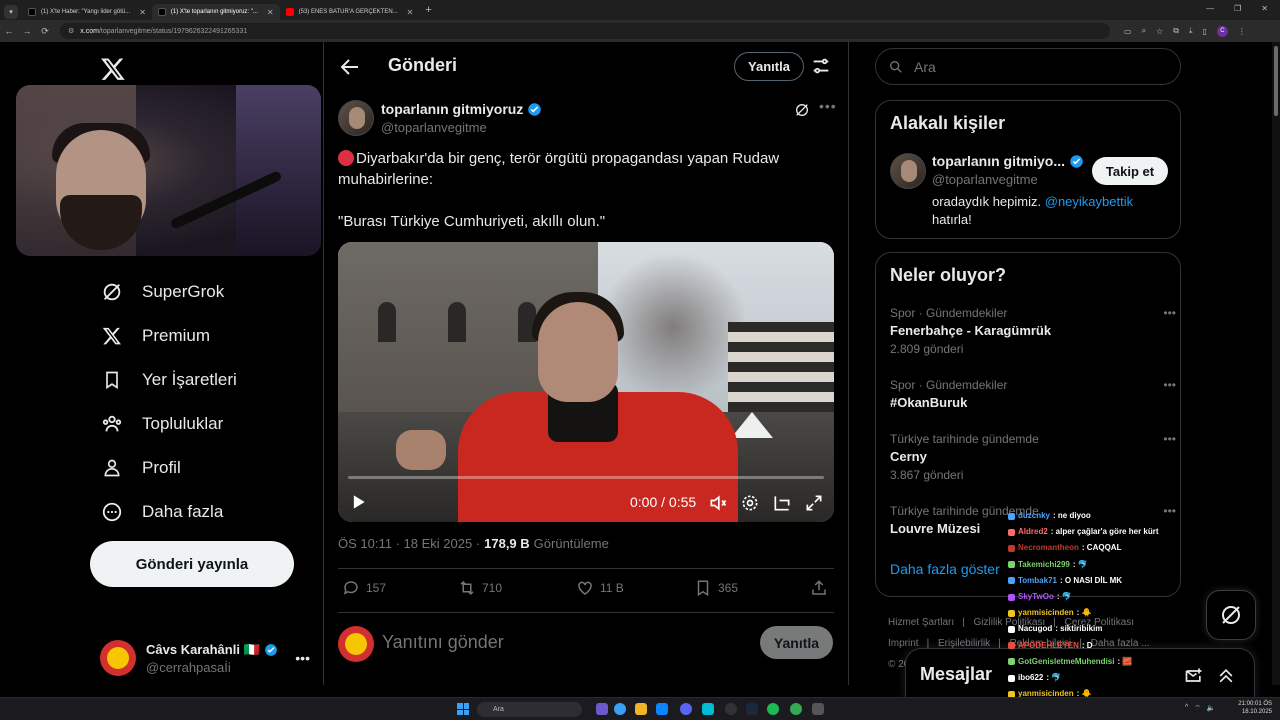 The image size is (1280, 720). I want to click on author-handle: @toparlanvegitme, so click(434, 127).